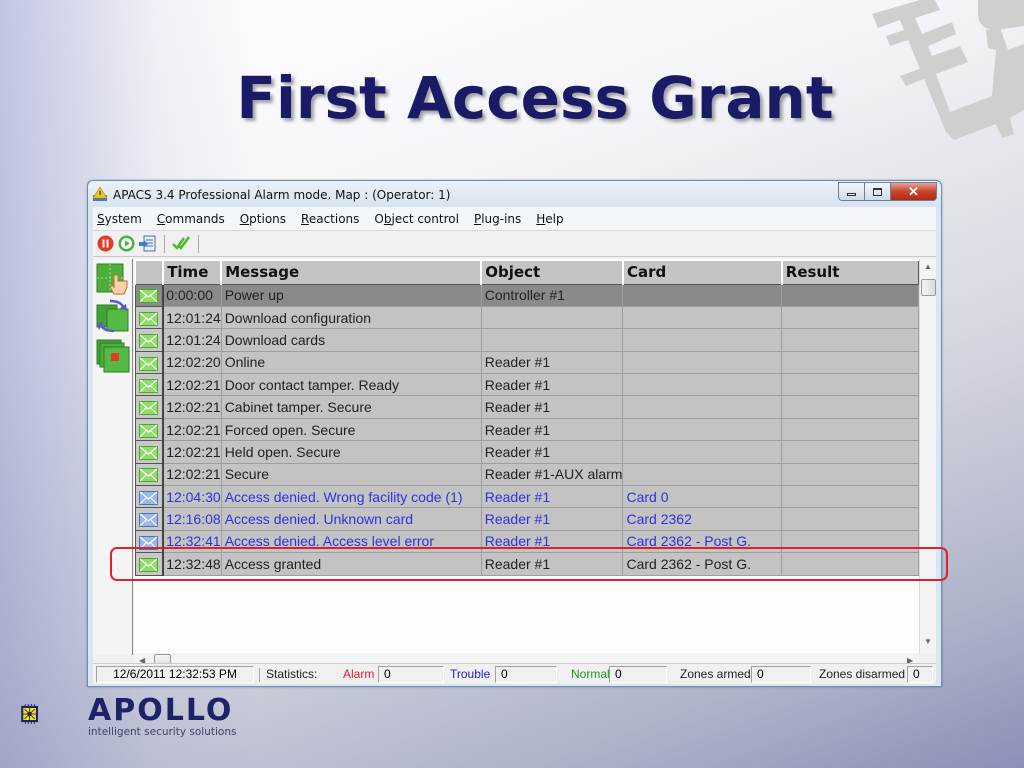  I want to click on export-button, so click(147, 244).